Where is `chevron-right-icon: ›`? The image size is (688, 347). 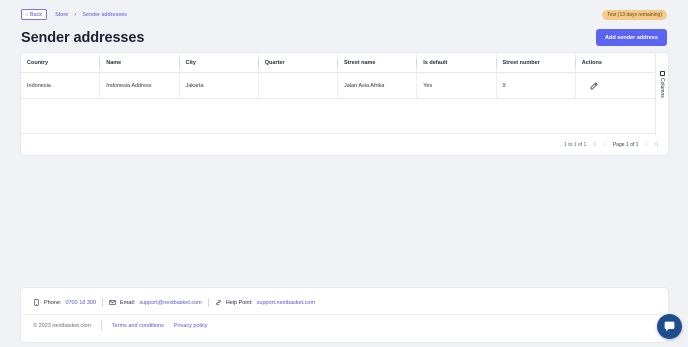
chevron-right-icon: › is located at coordinates (75, 14).